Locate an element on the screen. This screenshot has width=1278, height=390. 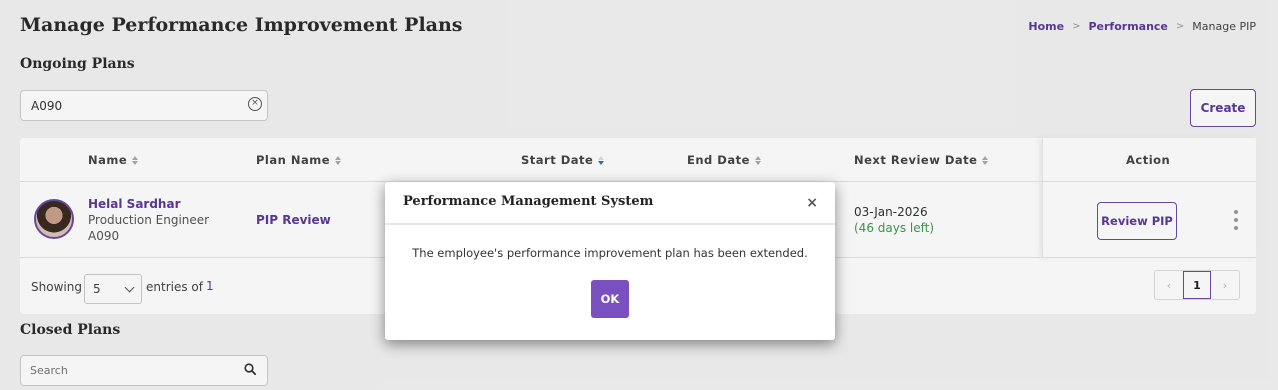
close-icon: × is located at coordinates (812, 203).